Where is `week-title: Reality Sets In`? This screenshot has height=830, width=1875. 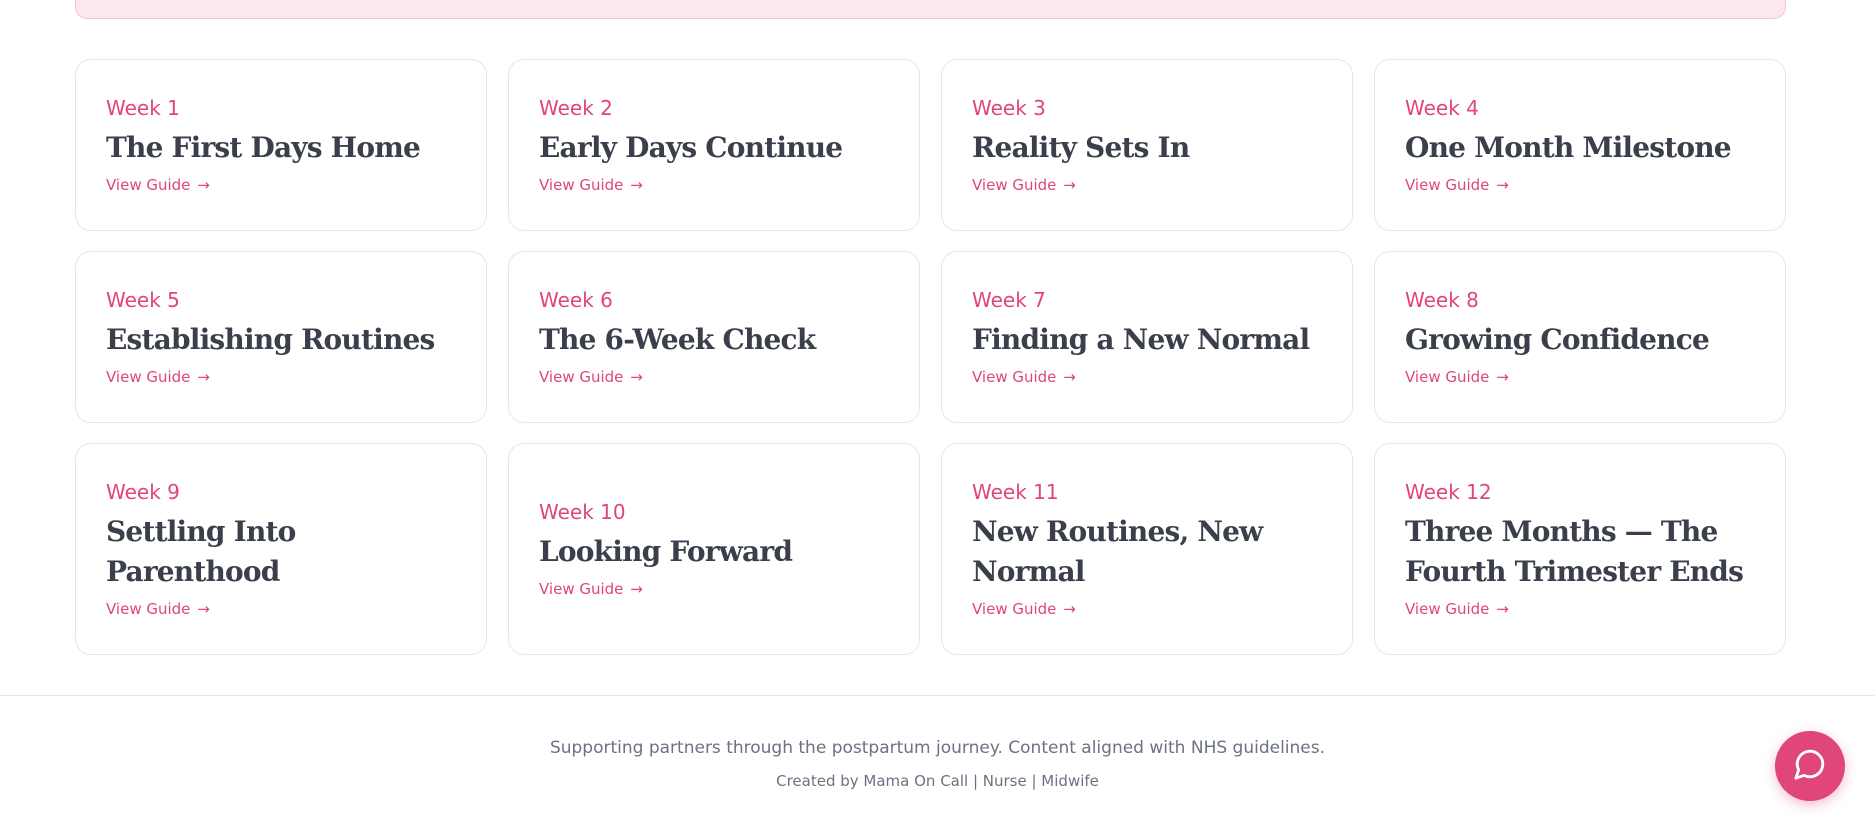
week-title: Reality Sets In is located at coordinates (1081, 147).